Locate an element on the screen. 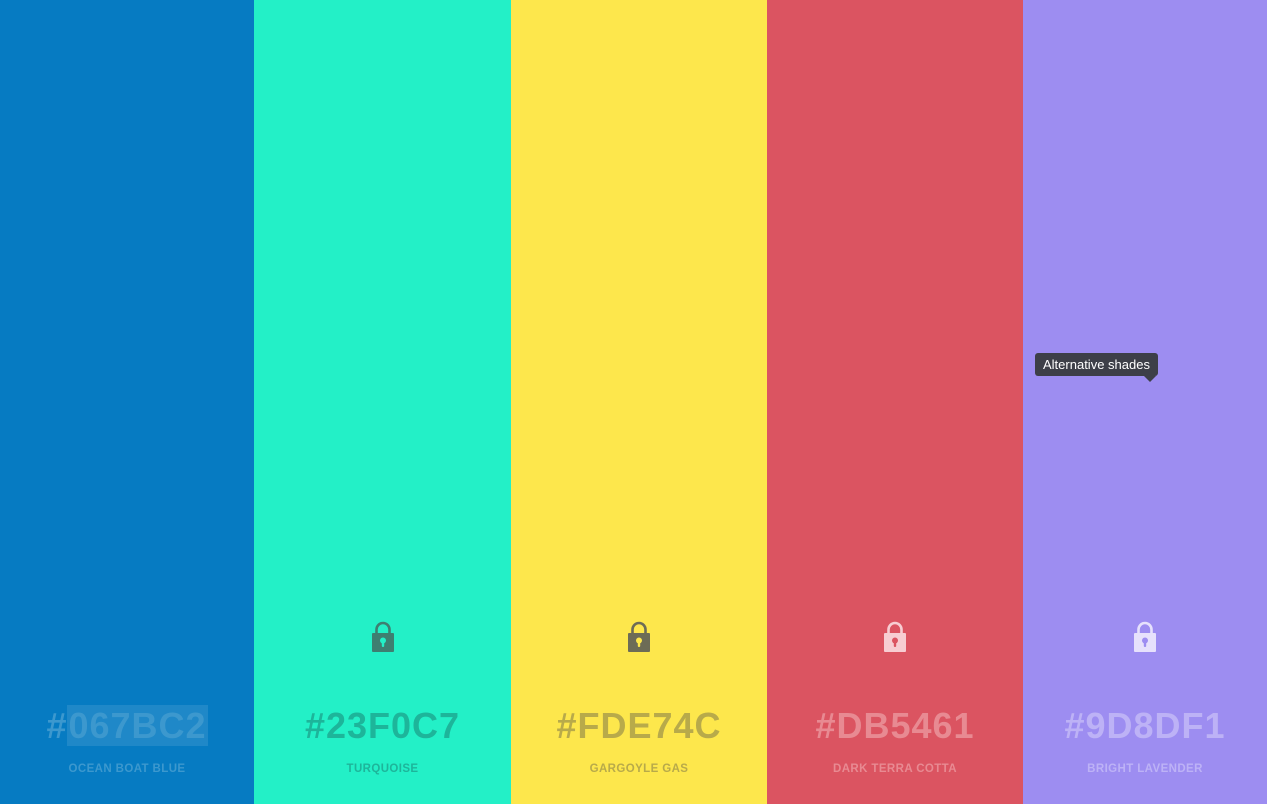 Image resolution: width=1267 pixels, height=804 pixels. hex-code: #DB5461 is located at coordinates (895, 726).